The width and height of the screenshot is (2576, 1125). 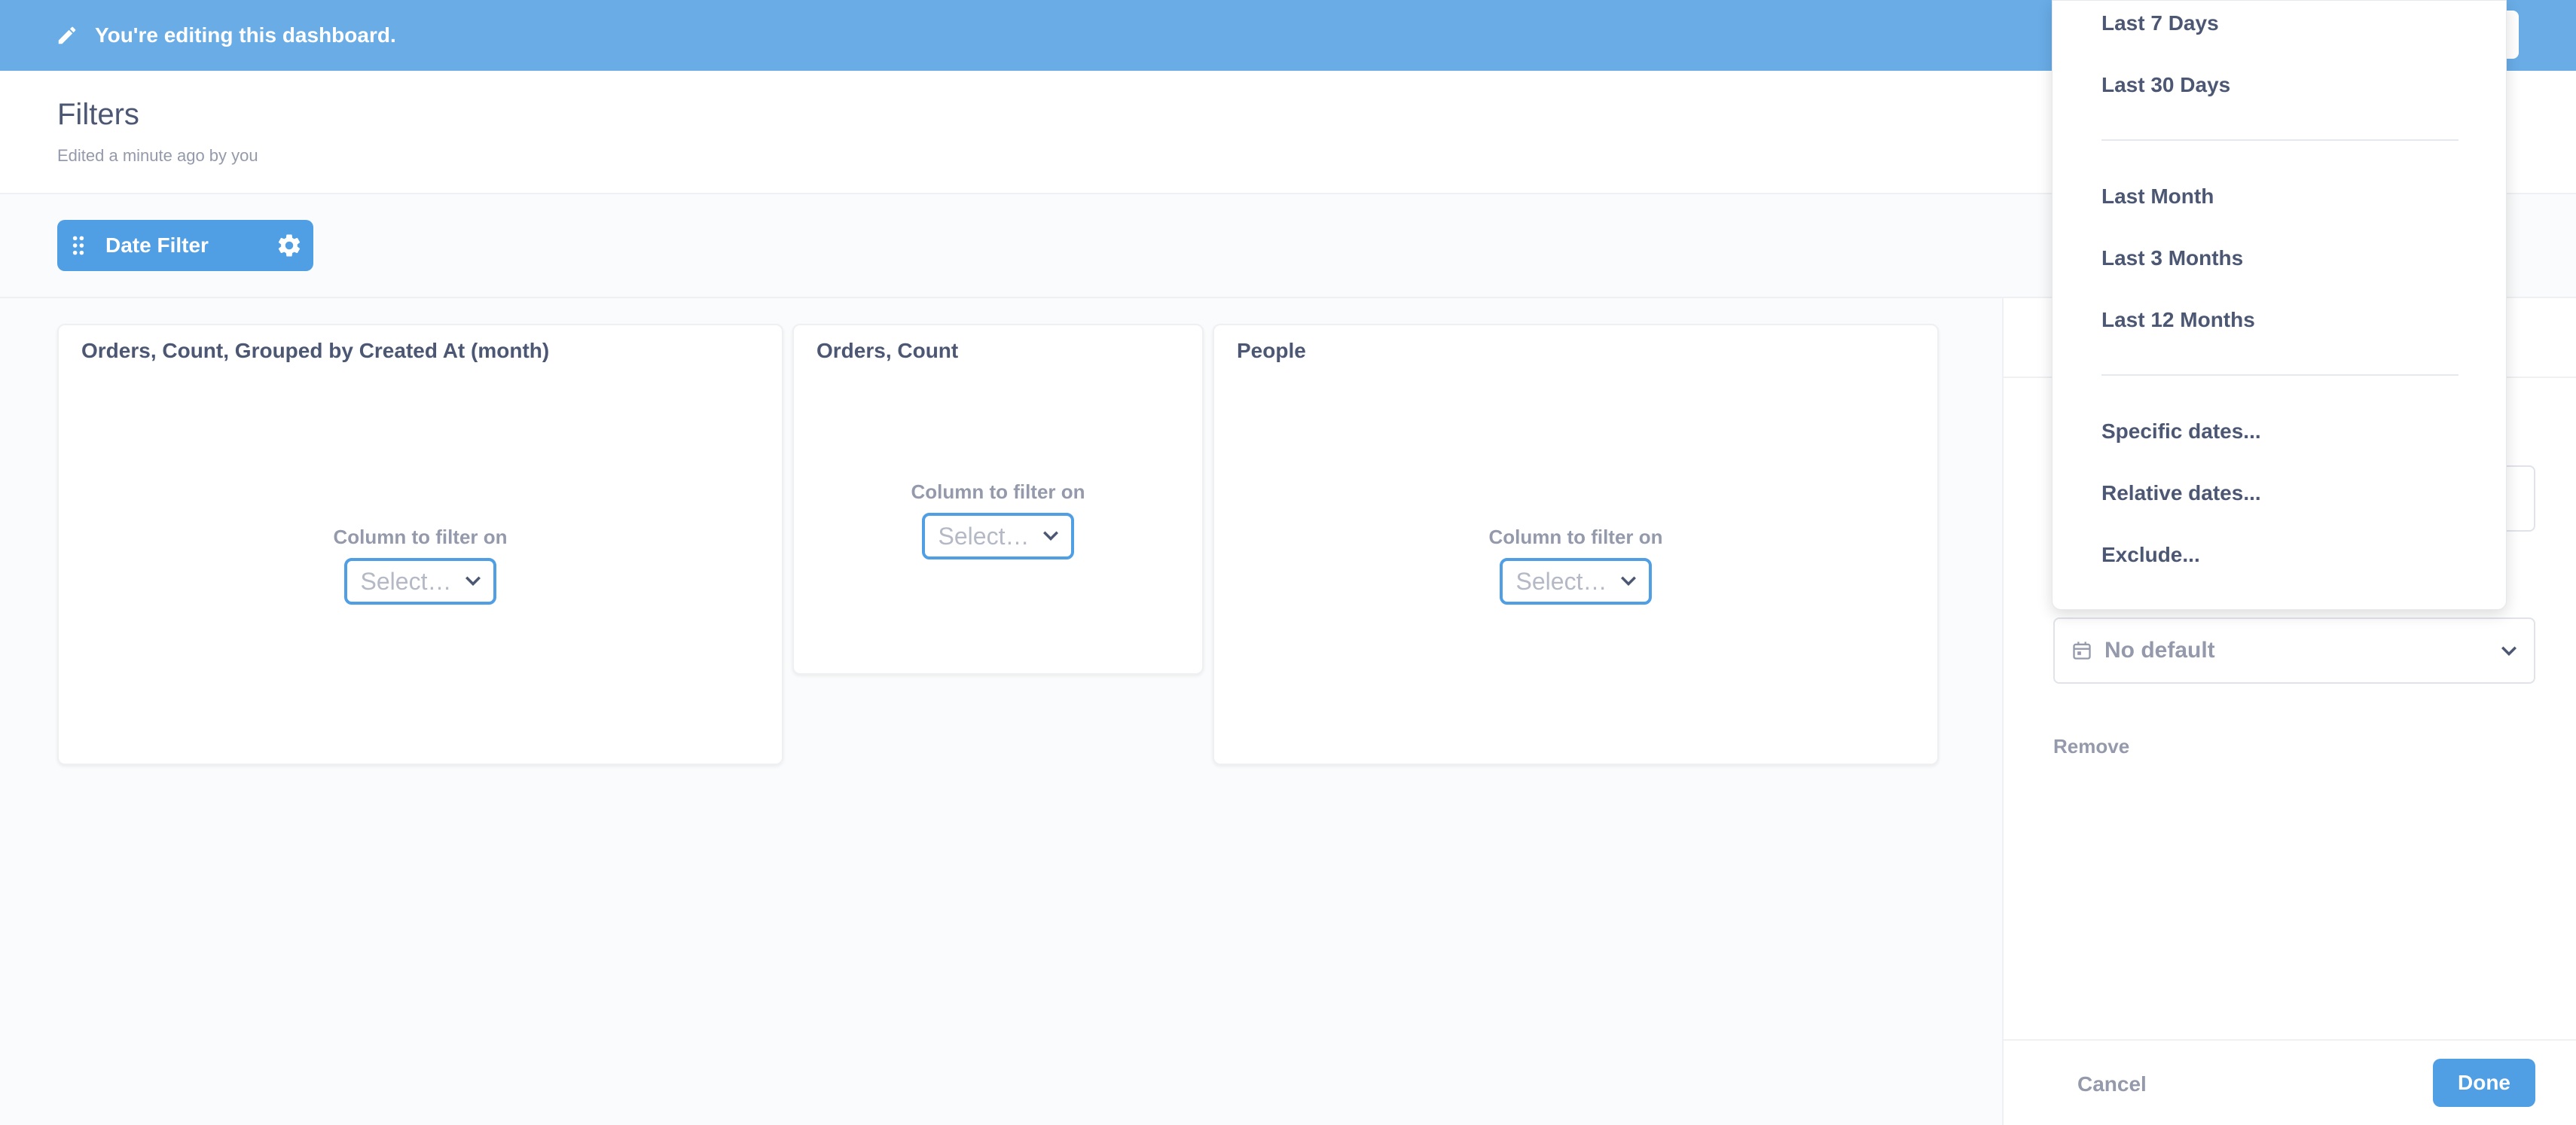 I want to click on remove-filter-link: Remove, so click(x=2091, y=747).